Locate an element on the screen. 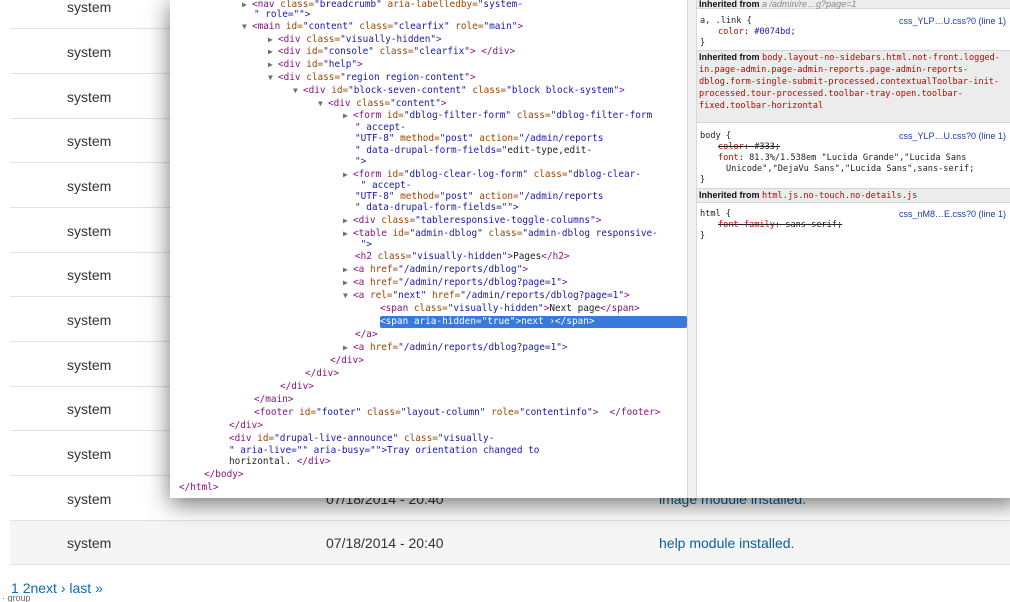 This screenshot has height=602, width=1010. inherited-html-selector: html.js.no-touch.no-details.js is located at coordinates (839, 196).